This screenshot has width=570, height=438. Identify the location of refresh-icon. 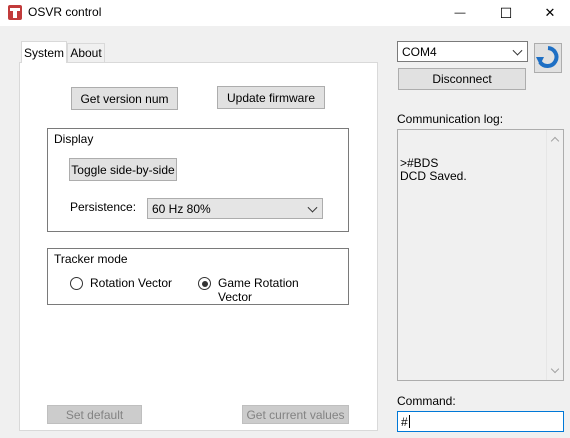
(547, 57).